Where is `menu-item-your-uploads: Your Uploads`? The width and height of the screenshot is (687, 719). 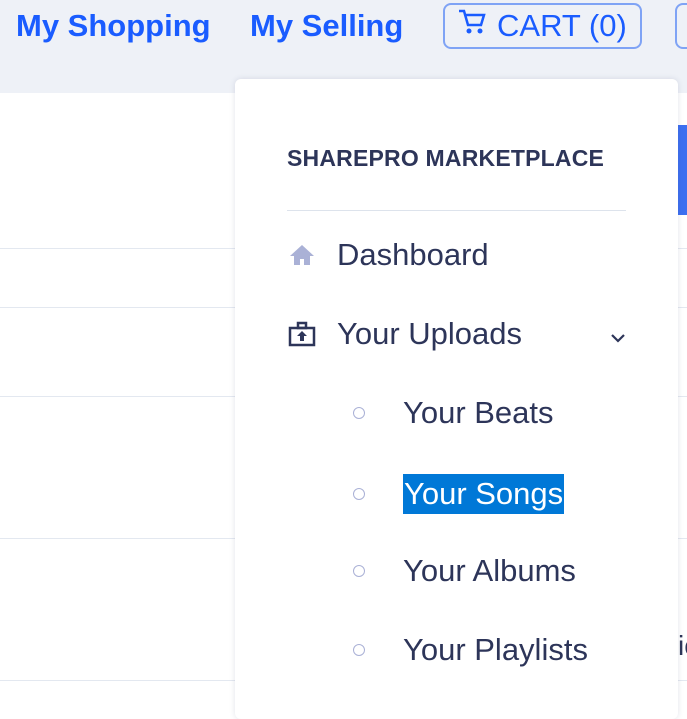
menu-item-your-uploads: Your Uploads is located at coordinates (457, 334).